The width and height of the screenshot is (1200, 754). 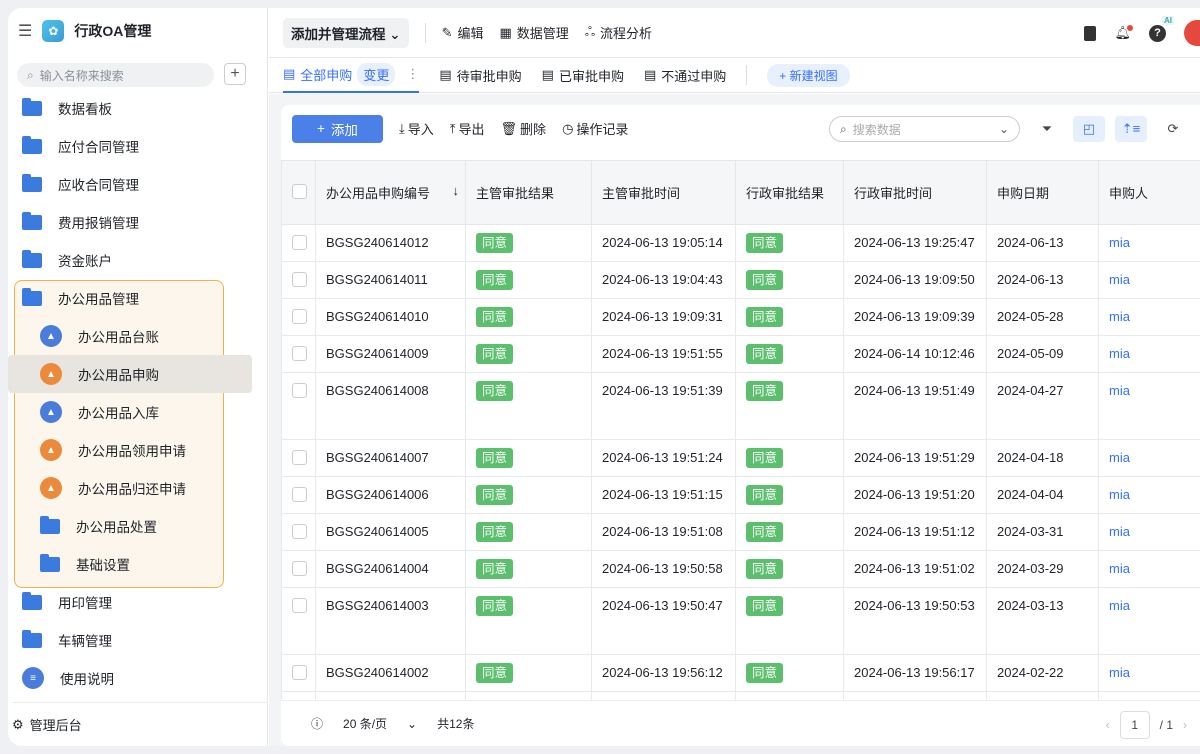 What do you see at coordinates (1192, 33) in the screenshot?
I see `avatar` at bounding box center [1192, 33].